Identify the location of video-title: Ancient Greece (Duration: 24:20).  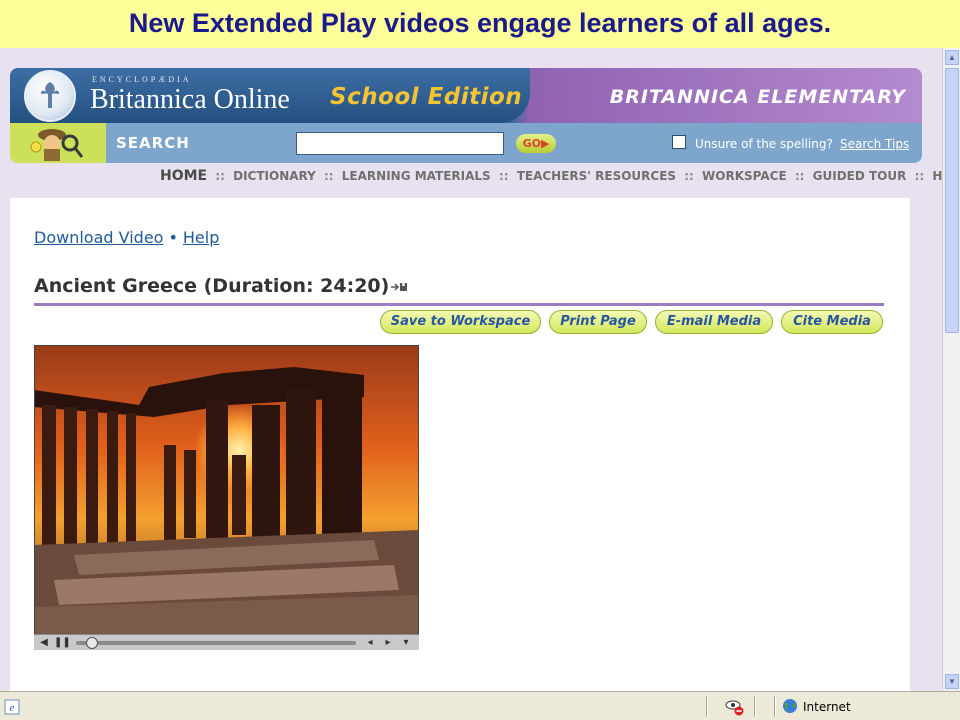
(212, 286).